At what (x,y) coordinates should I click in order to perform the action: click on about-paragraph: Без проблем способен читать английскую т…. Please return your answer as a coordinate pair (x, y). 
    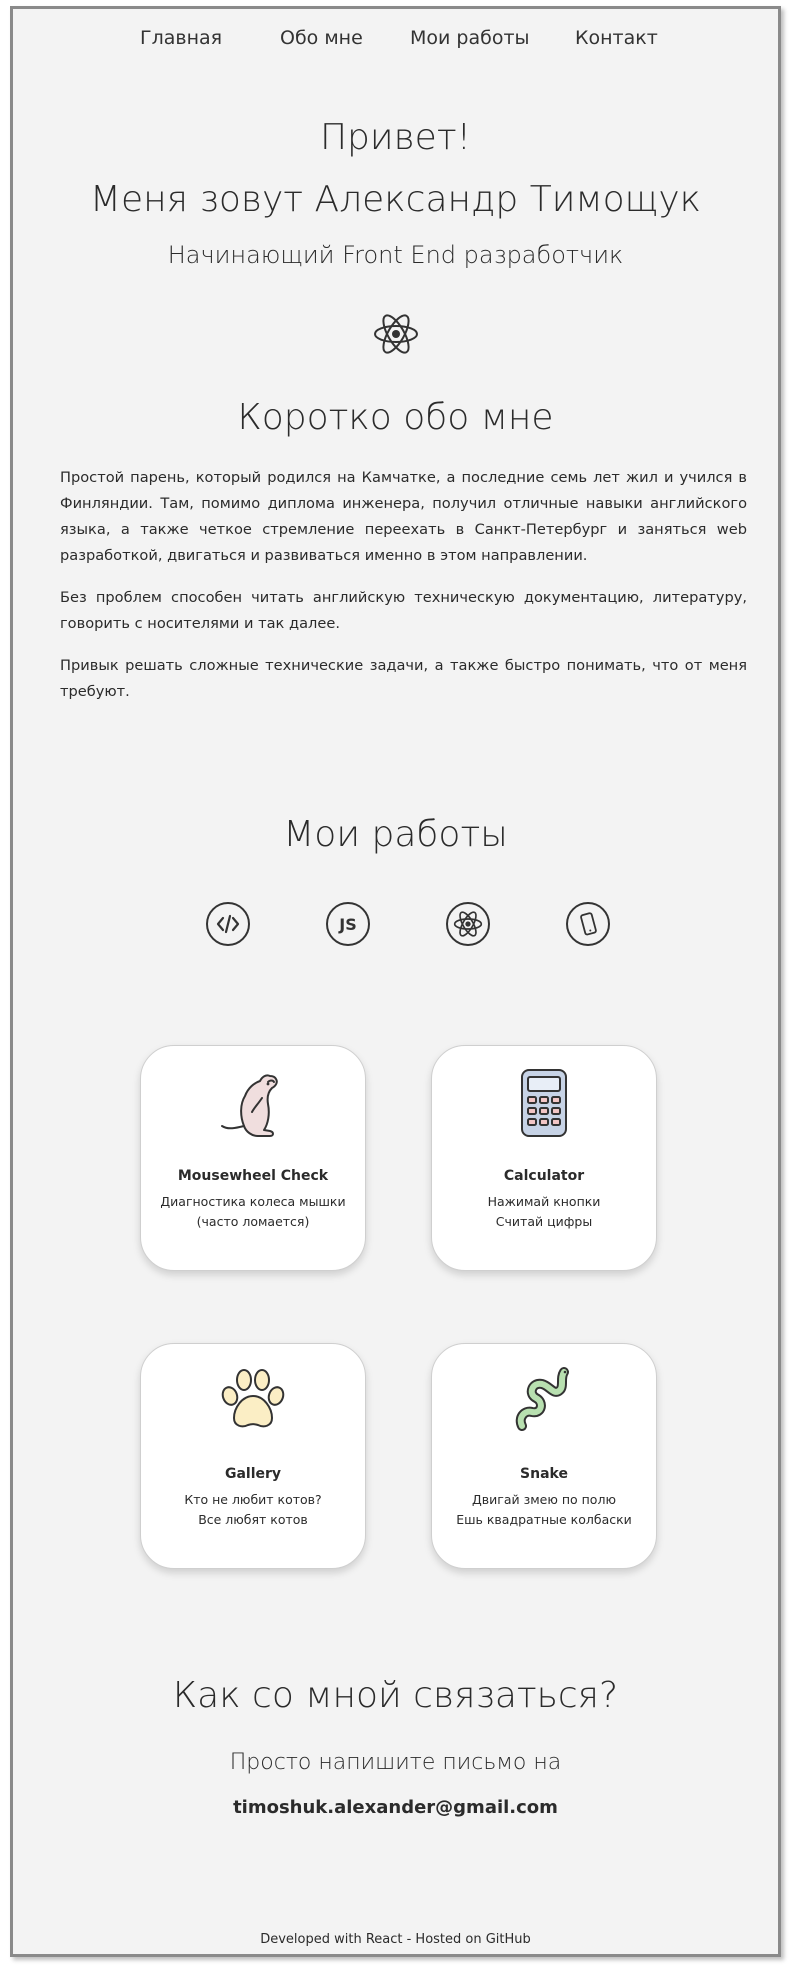
    Looking at the image, I should click on (403, 610).